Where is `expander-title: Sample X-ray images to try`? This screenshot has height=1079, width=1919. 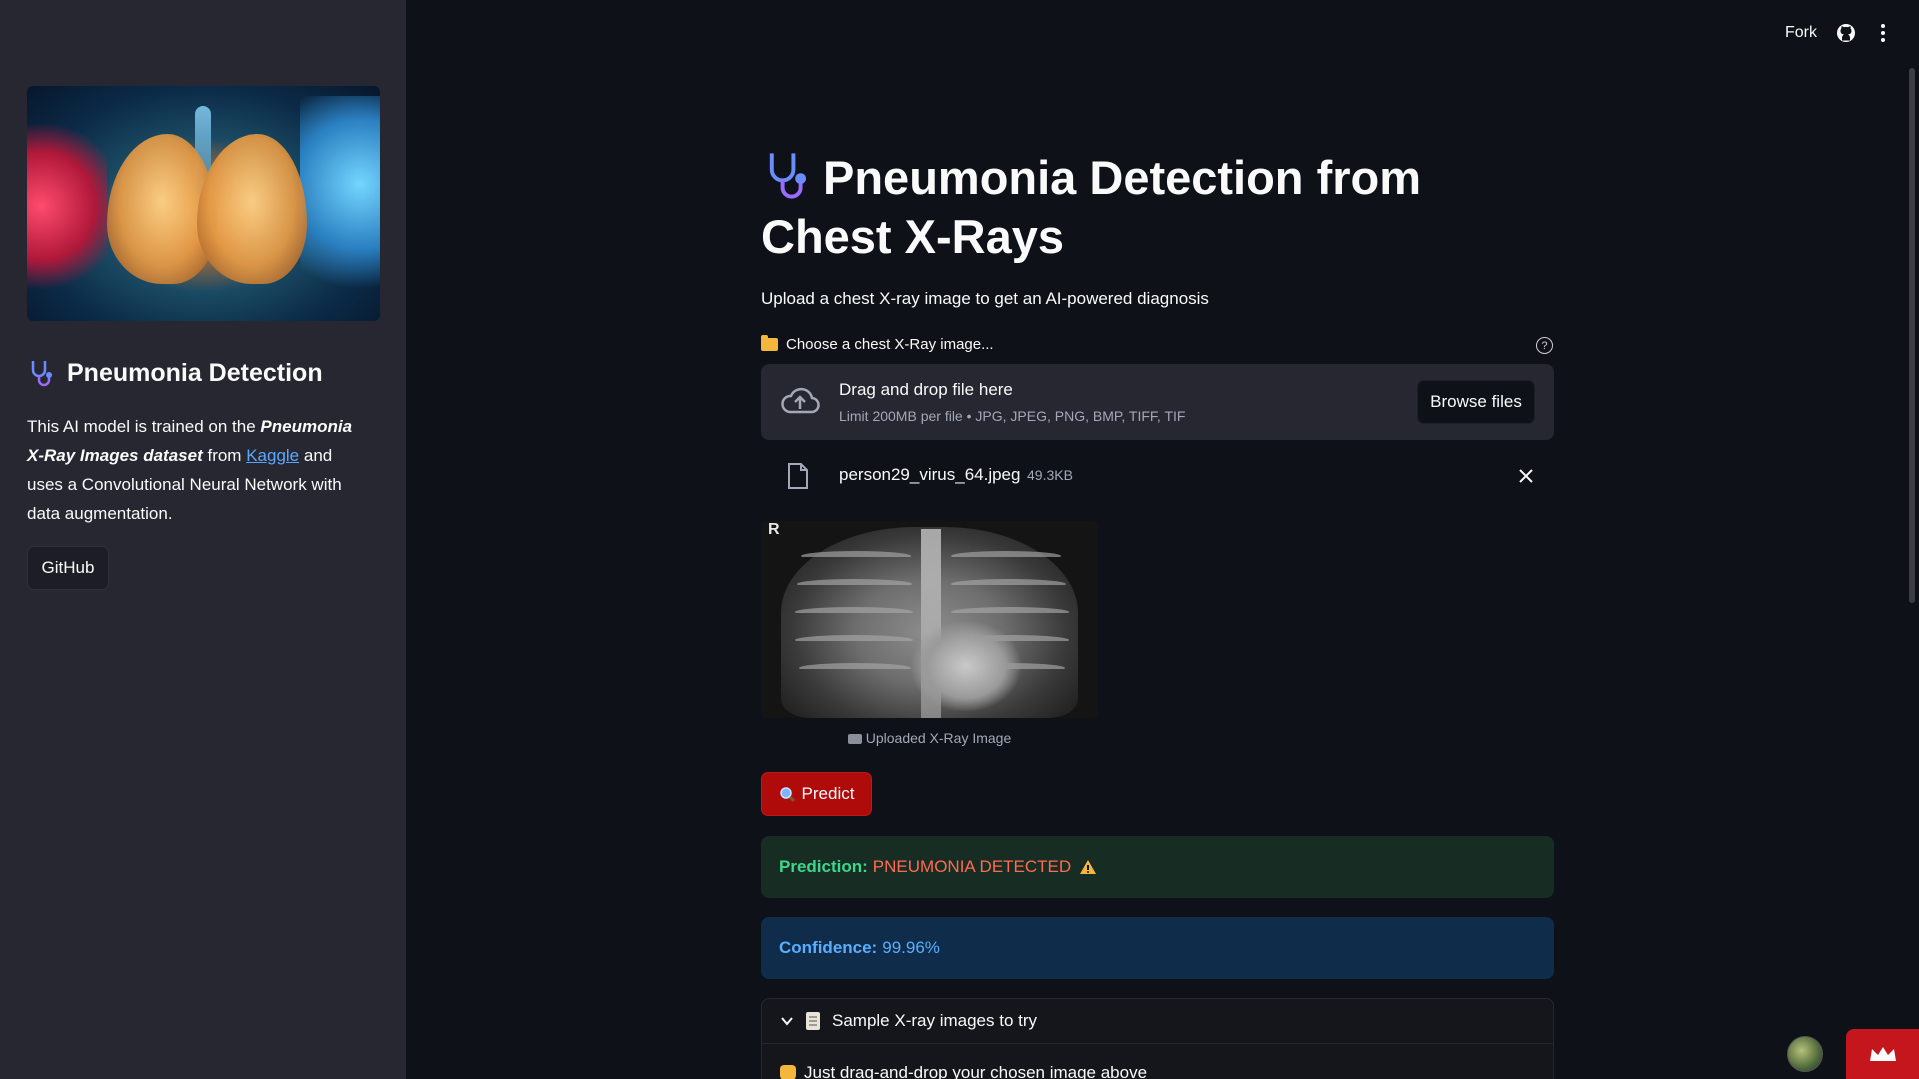 expander-title: Sample X-ray images to try is located at coordinates (935, 1020).